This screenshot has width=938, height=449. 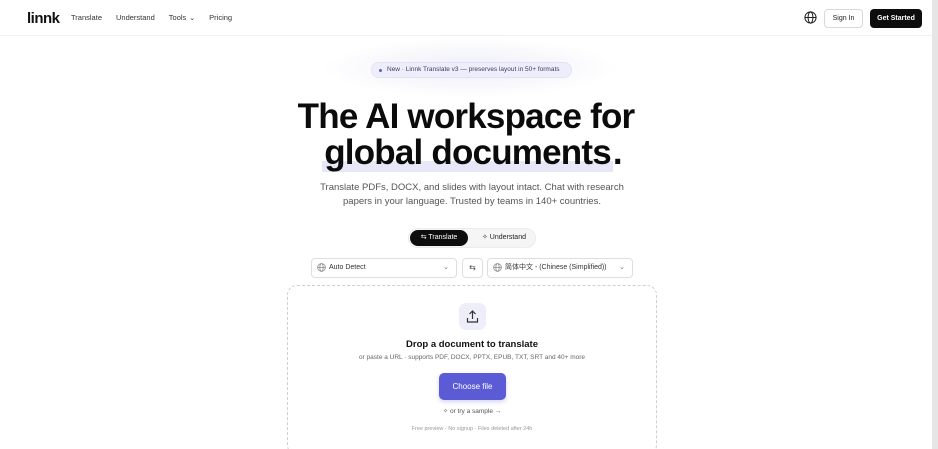 I want to click on hero-title-period: ., so click(x=617, y=152).